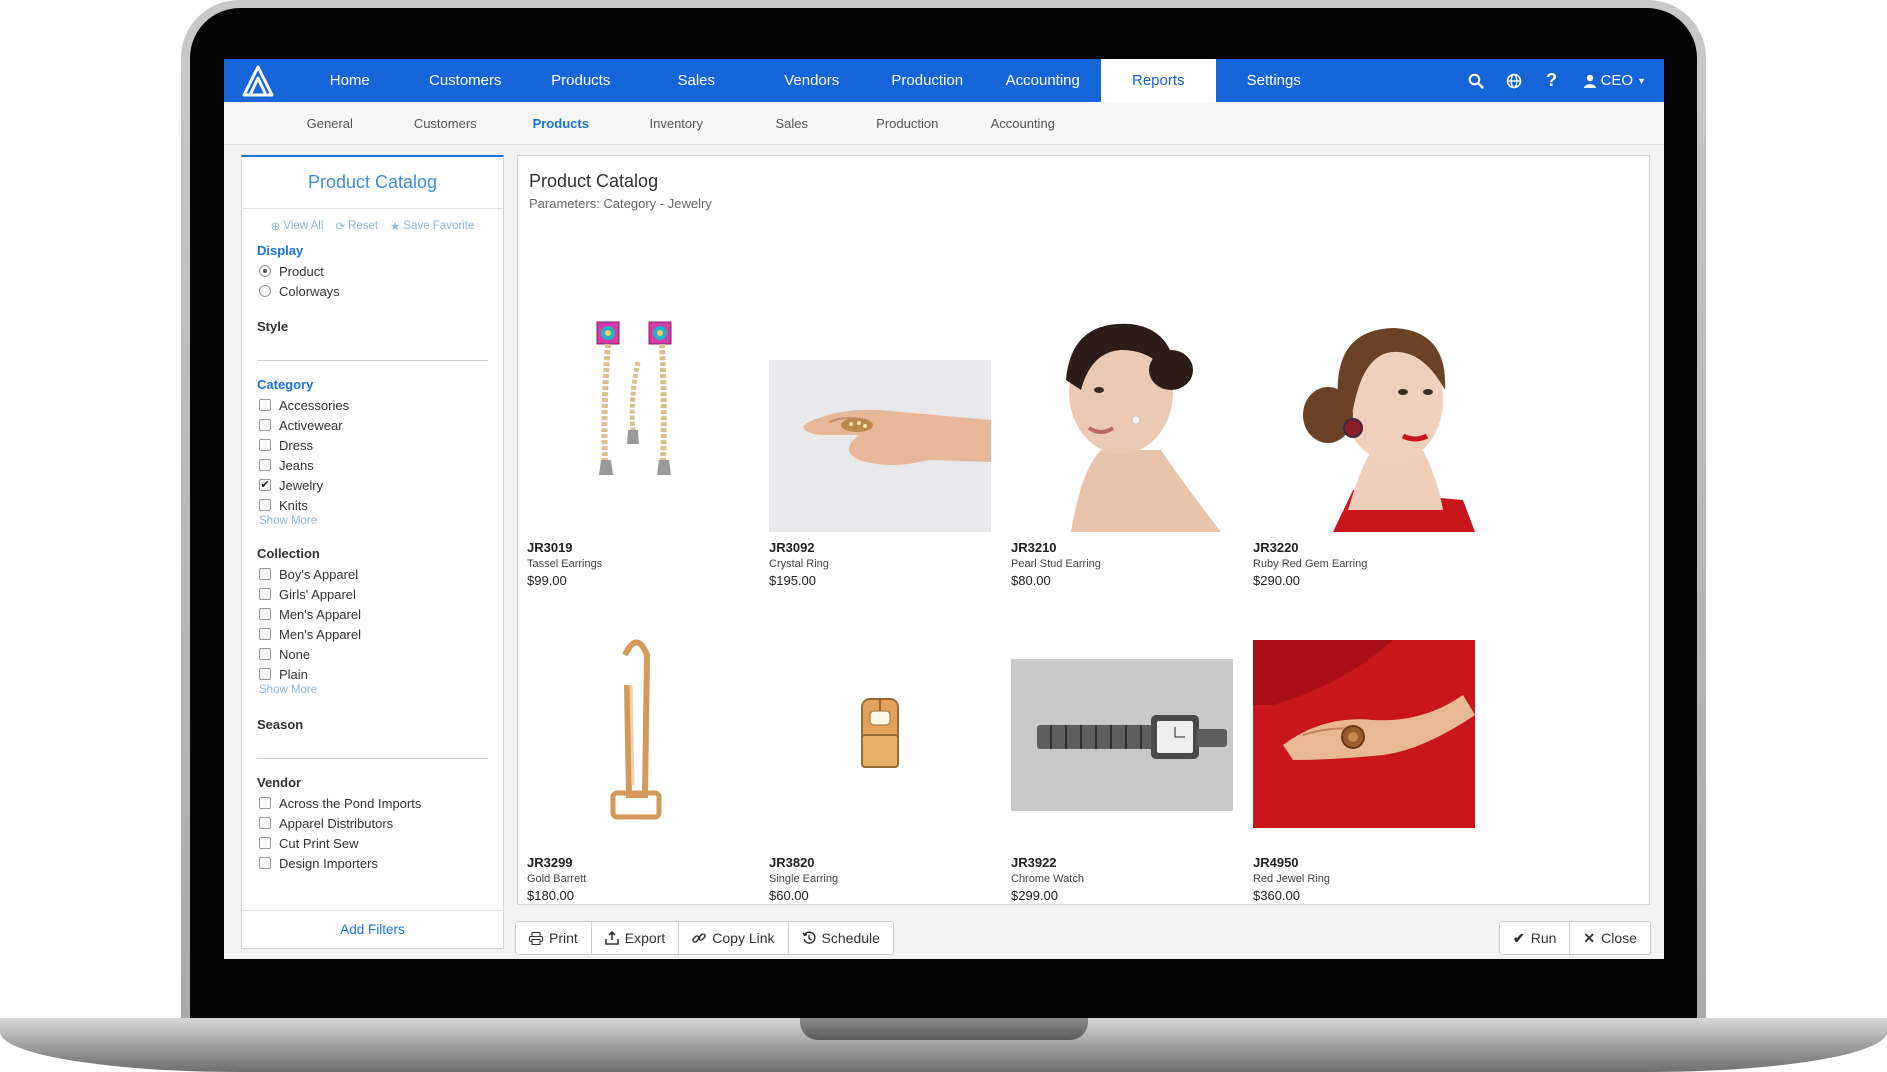  I want to click on subnav-products: Products, so click(561, 123).